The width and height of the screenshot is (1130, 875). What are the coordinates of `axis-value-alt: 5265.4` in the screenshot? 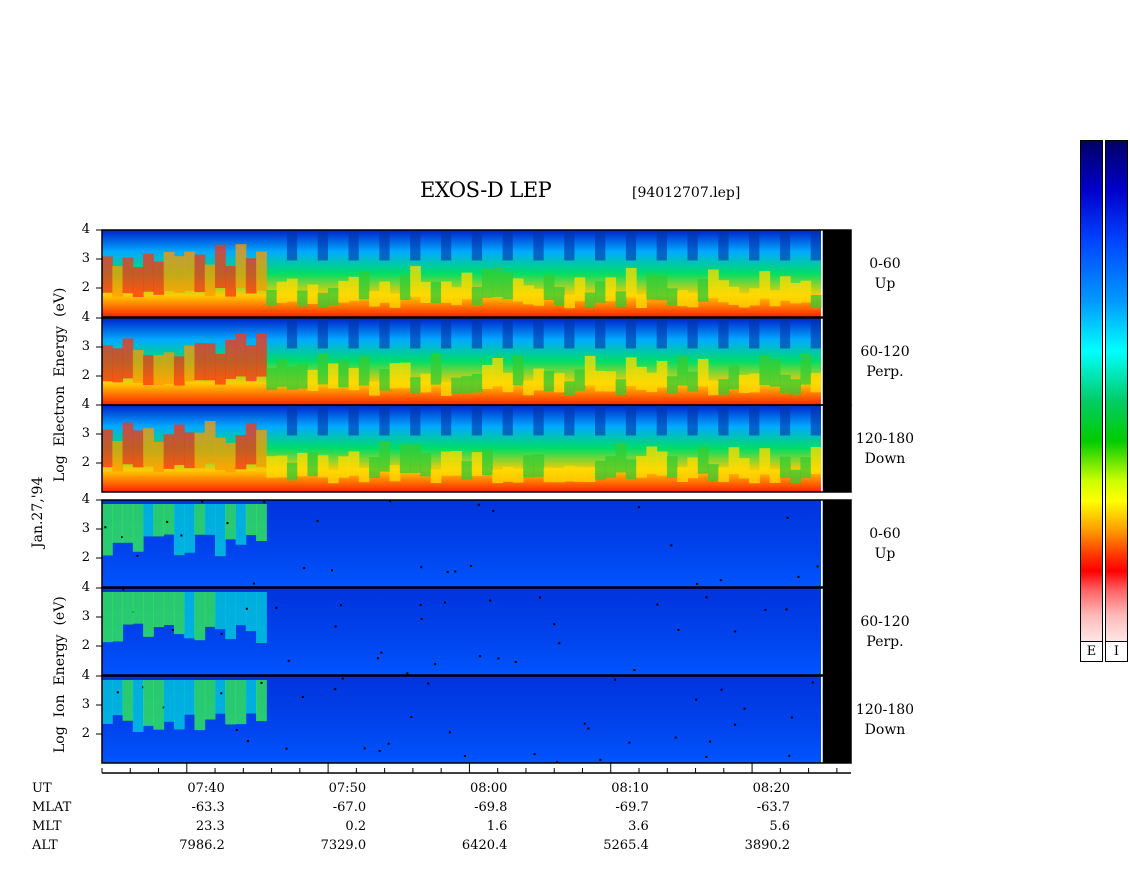 It's located at (626, 845).